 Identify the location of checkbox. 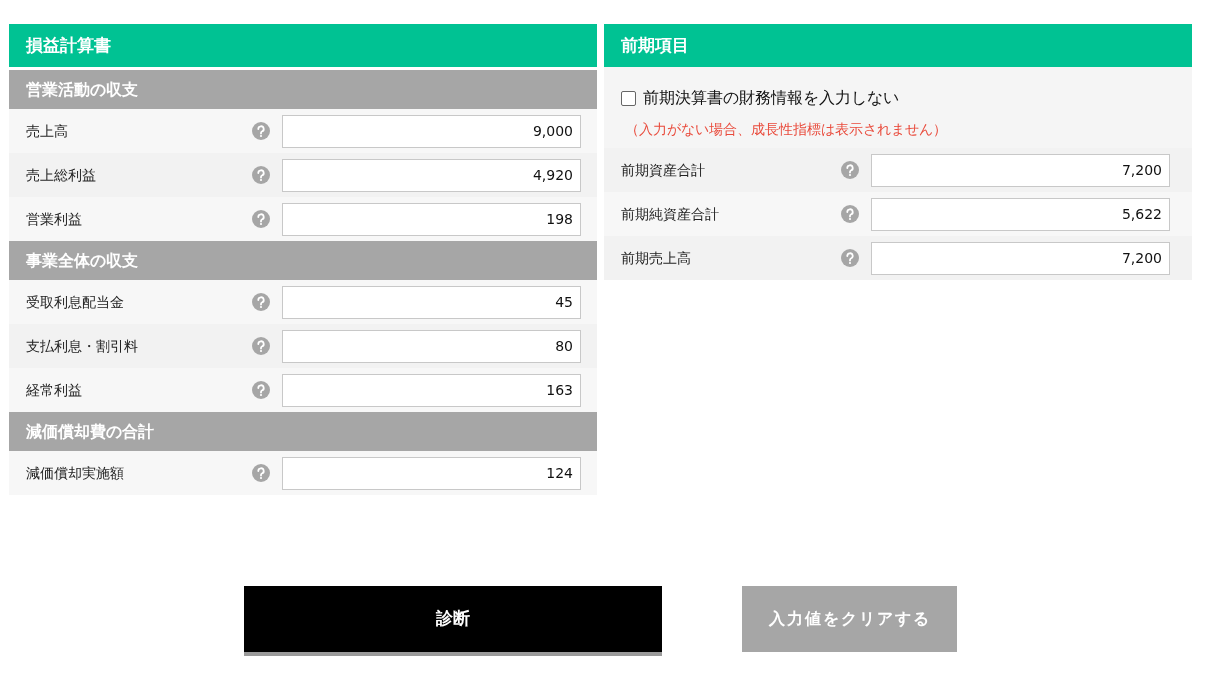
(628, 98).